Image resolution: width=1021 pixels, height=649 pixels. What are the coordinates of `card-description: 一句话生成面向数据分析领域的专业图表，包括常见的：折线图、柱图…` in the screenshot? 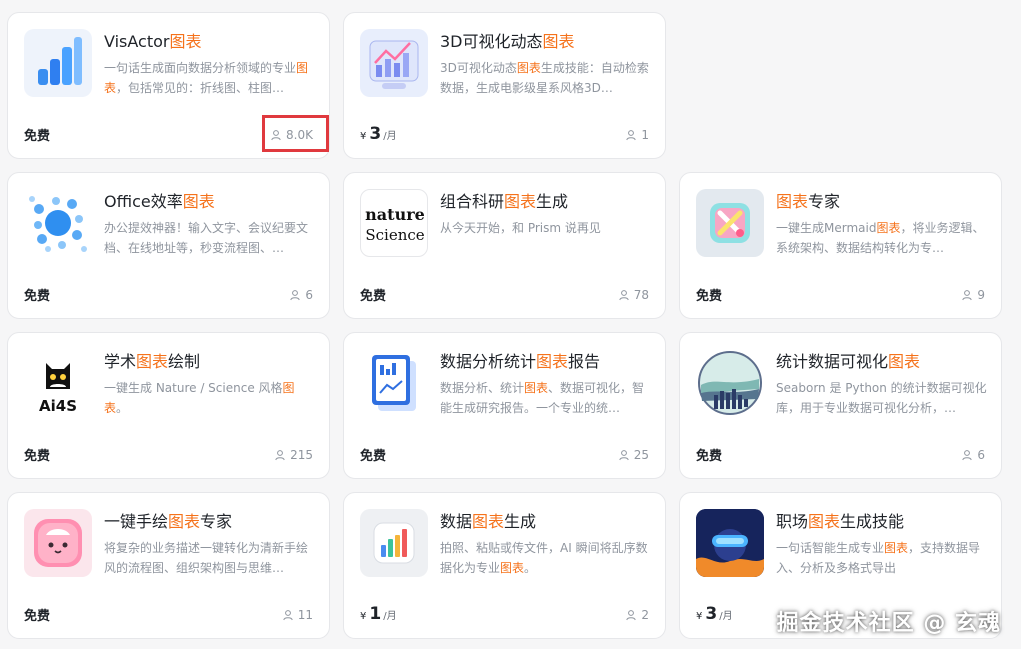 It's located at (206, 78).